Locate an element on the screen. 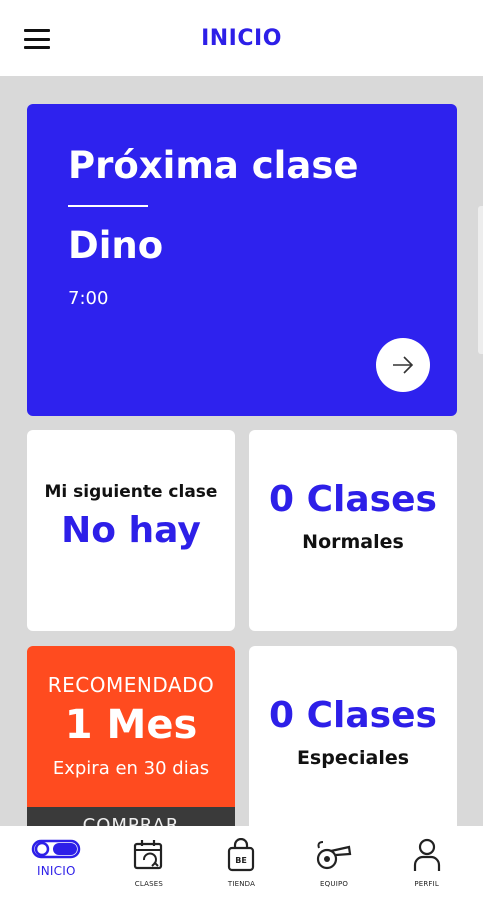 This screenshot has height=900, width=483. arrow-right-icon is located at coordinates (403, 365).